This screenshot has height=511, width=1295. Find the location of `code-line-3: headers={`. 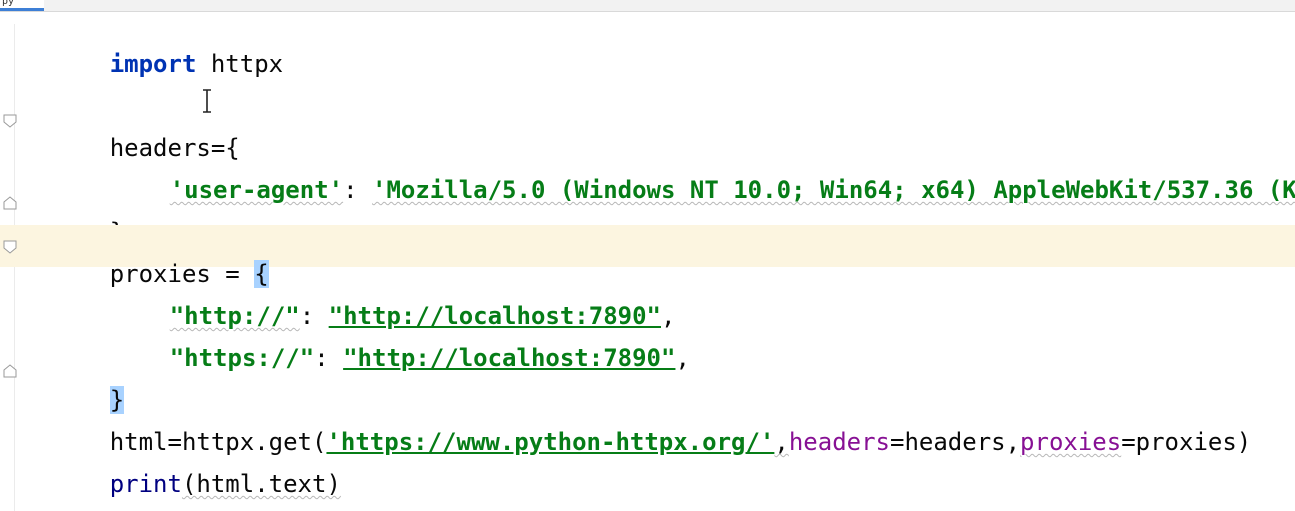

code-line-3: headers={ is located at coordinates (647, 130).